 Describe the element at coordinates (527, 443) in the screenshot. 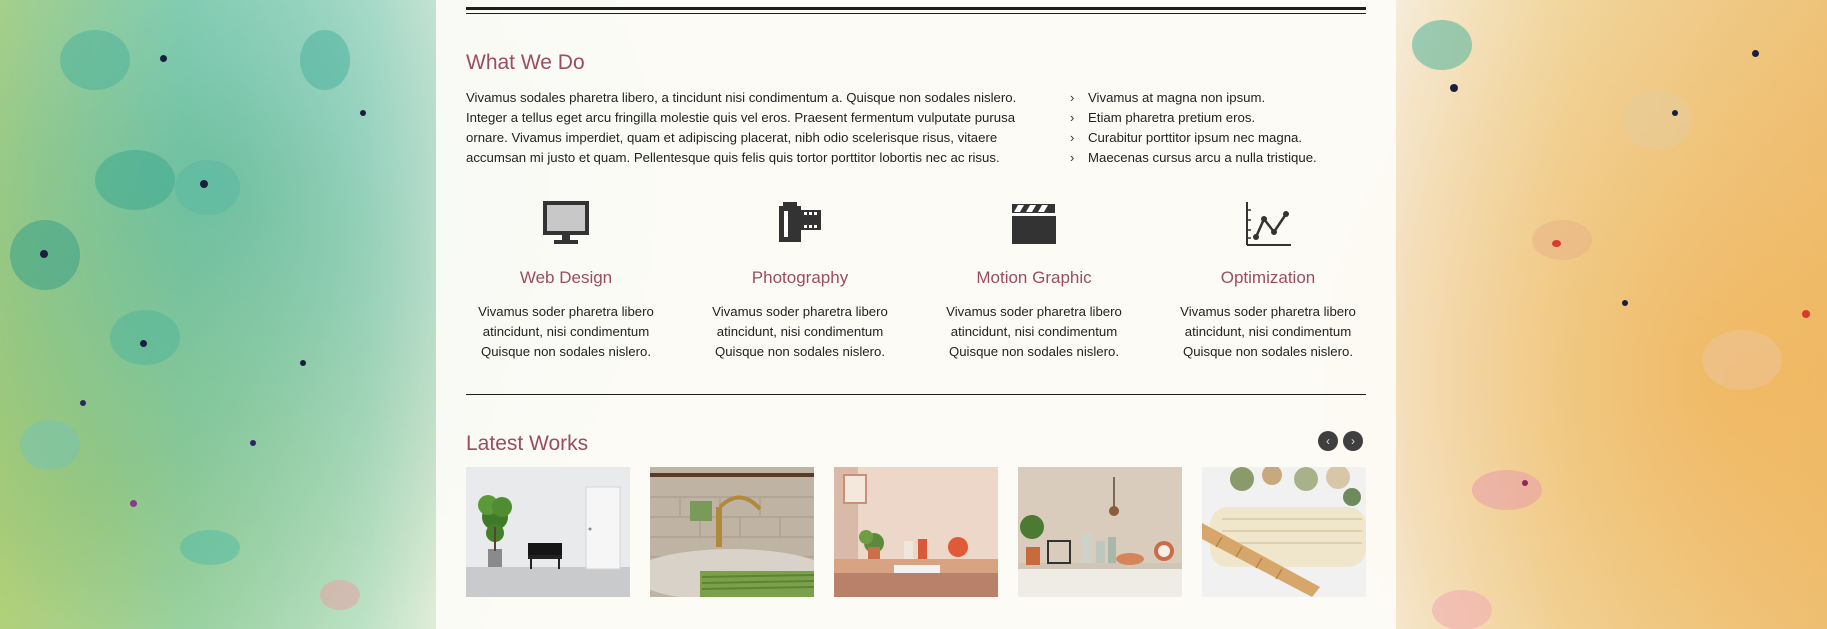

I see `latest-works-title: Latest Works` at that location.